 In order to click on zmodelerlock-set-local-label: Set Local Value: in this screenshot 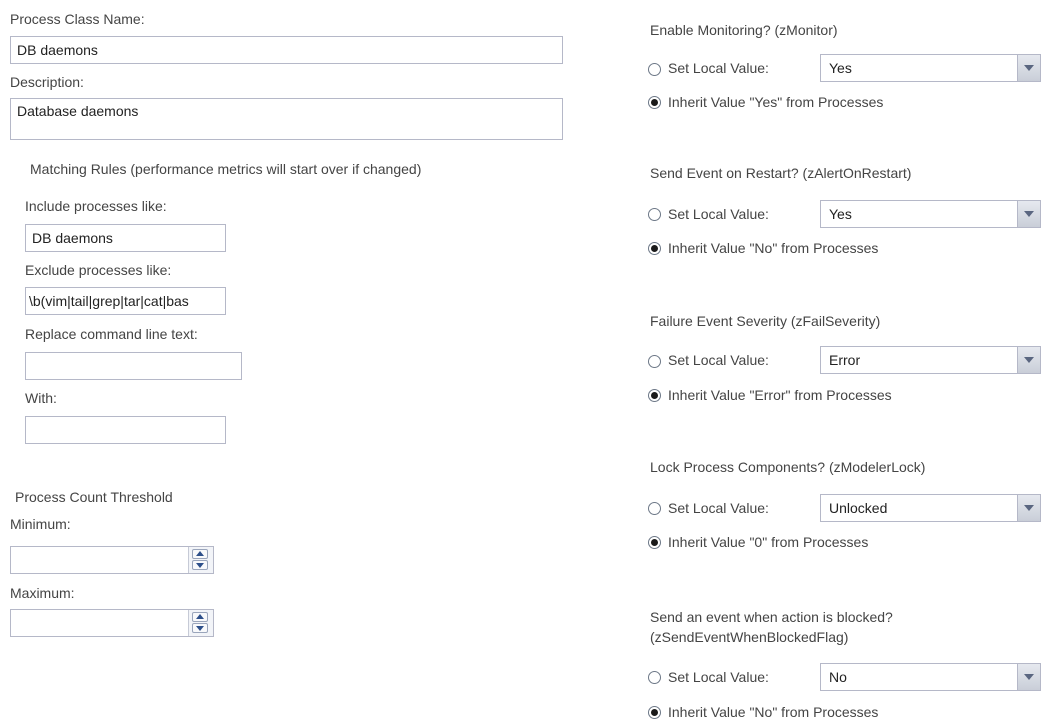, I will do `click(718, 508)`.